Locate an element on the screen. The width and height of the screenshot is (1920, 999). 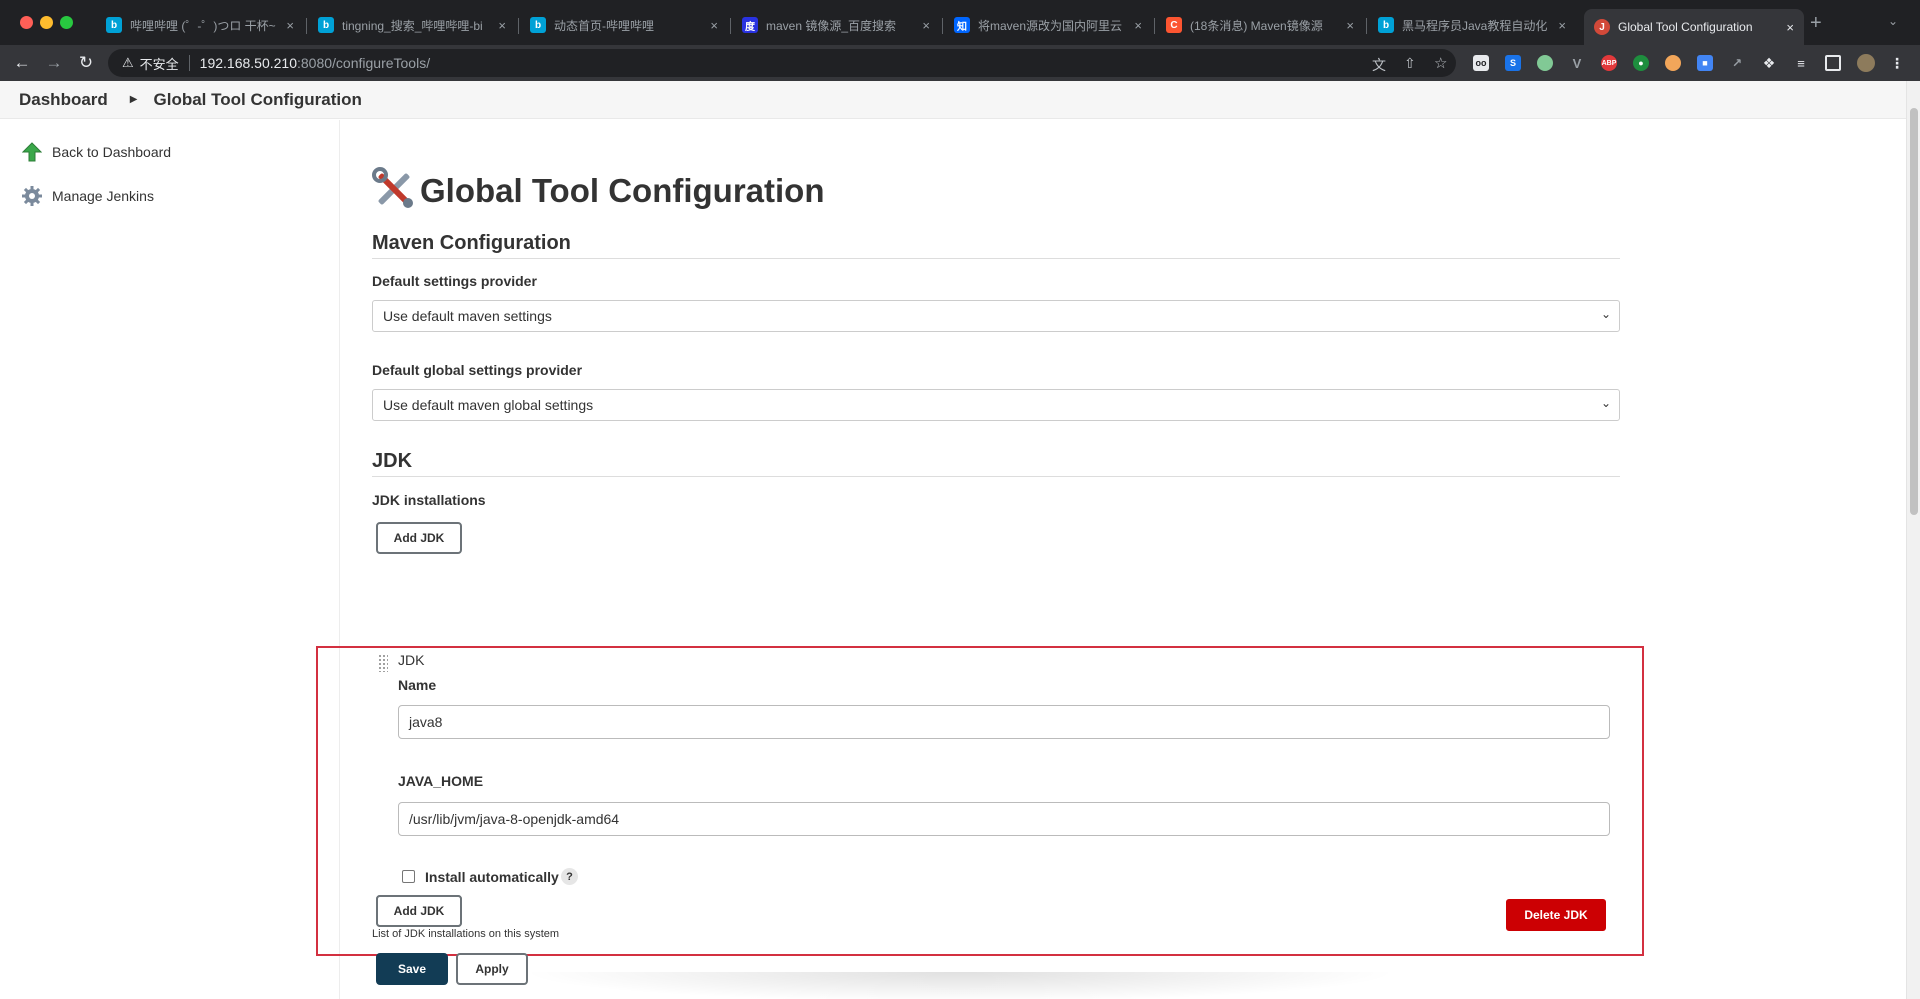
ext-arrow-icon: ↗ is located at coordinates (1737, 63).